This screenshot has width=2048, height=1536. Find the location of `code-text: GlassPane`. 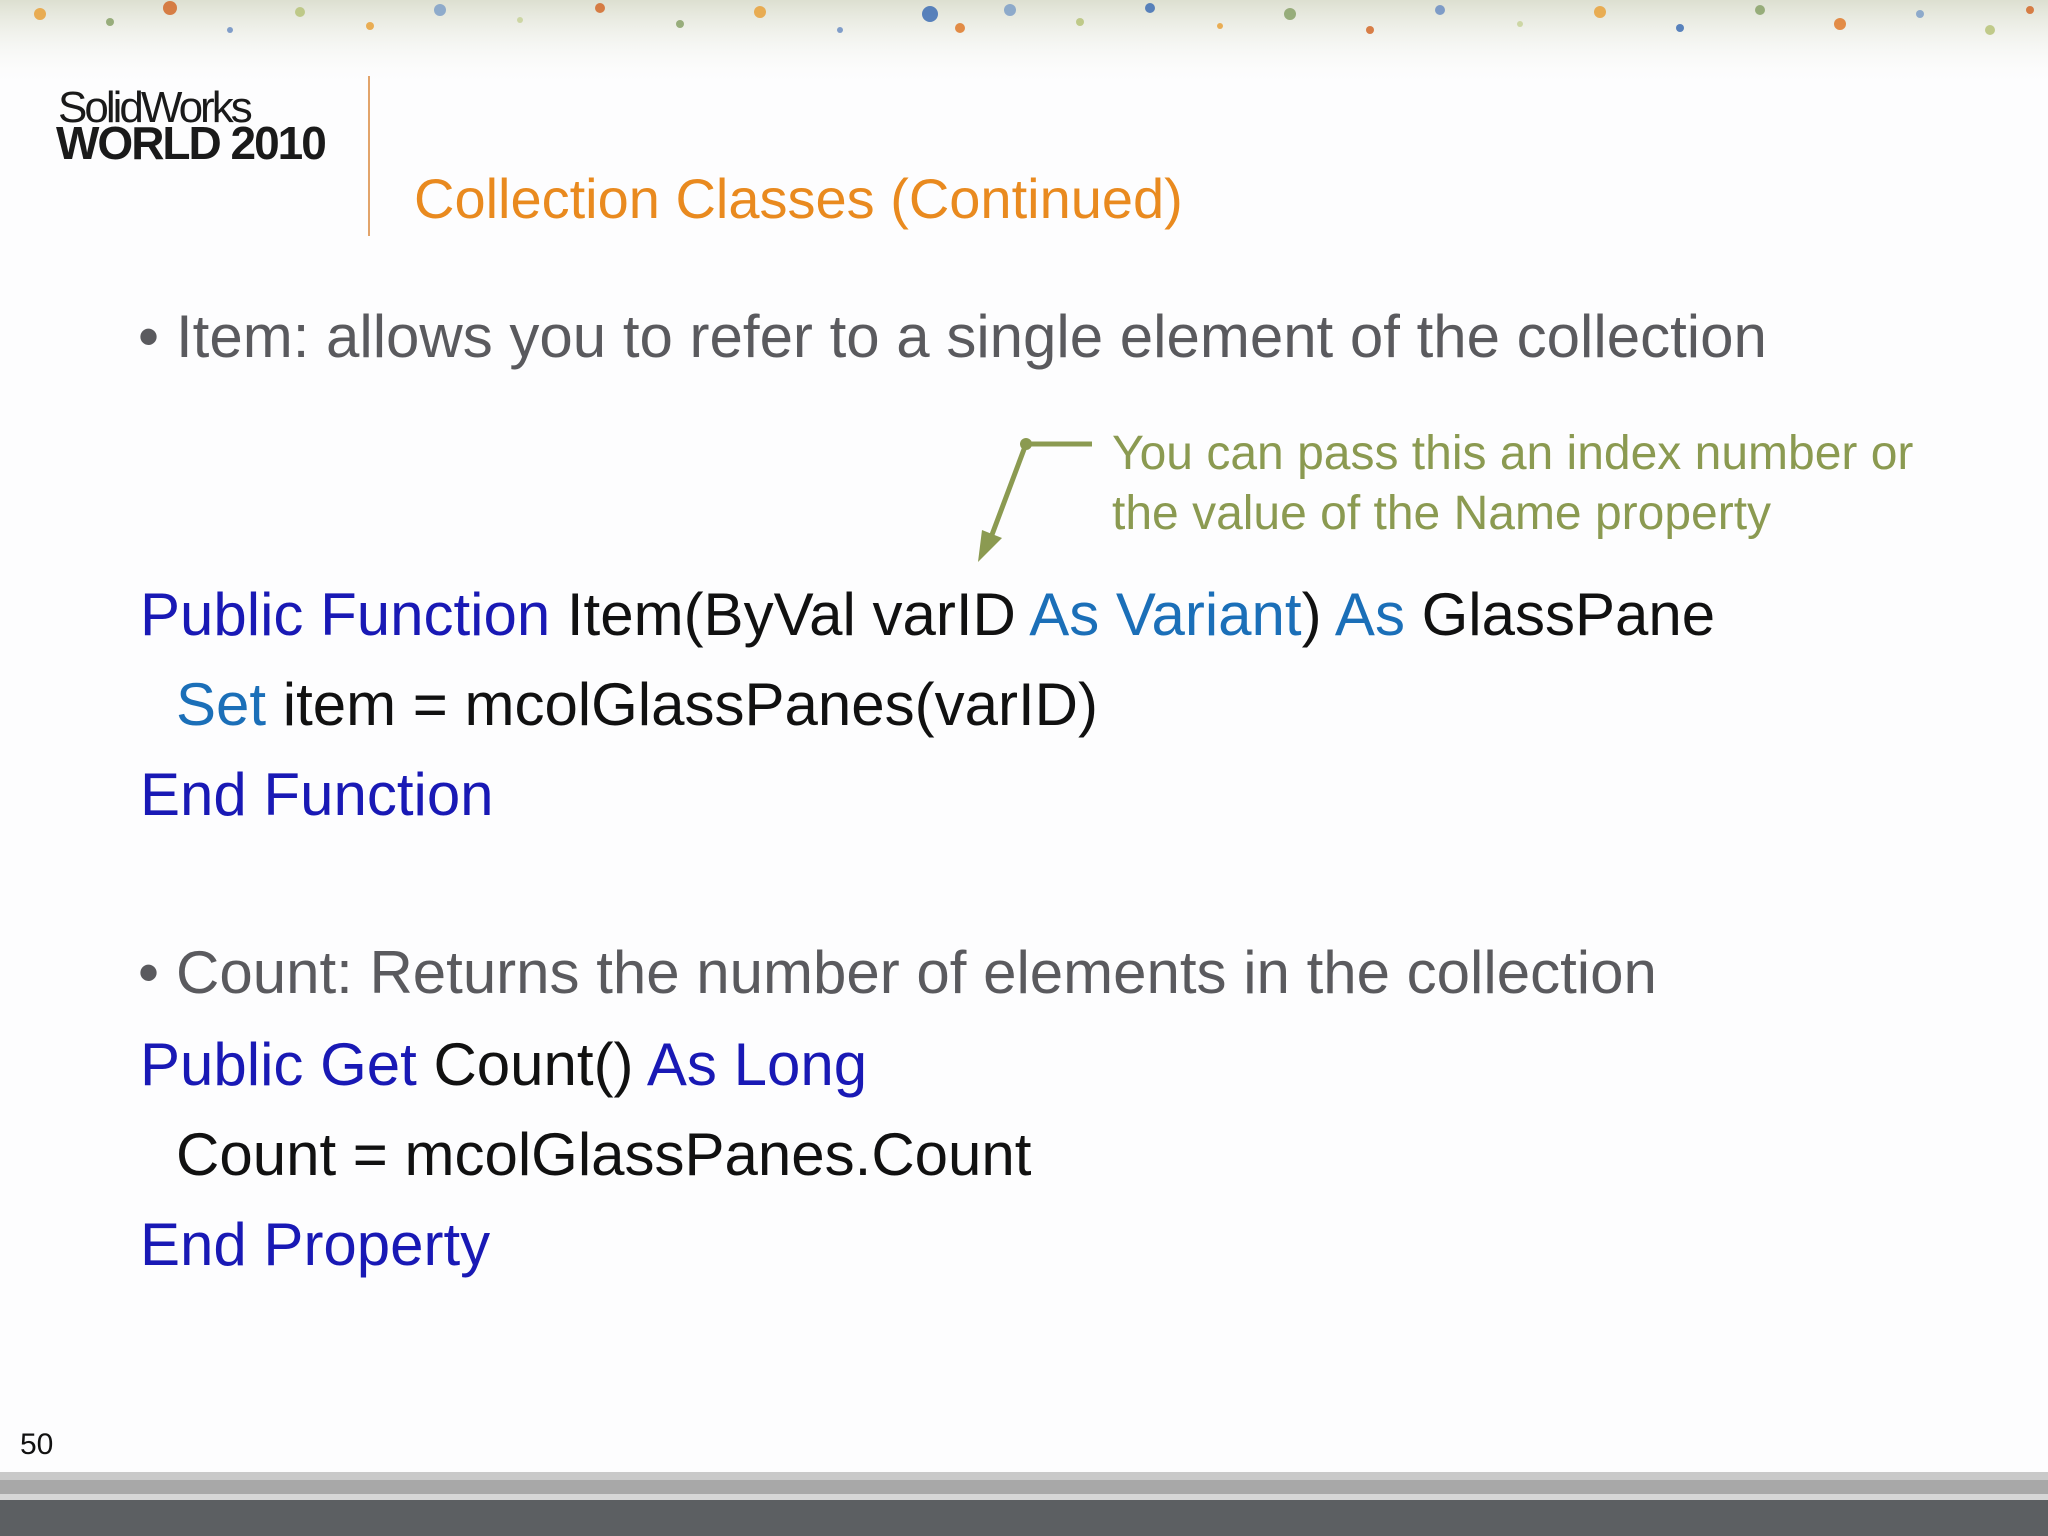

code-text: GlassPane is located at coordinates (1560, 614).